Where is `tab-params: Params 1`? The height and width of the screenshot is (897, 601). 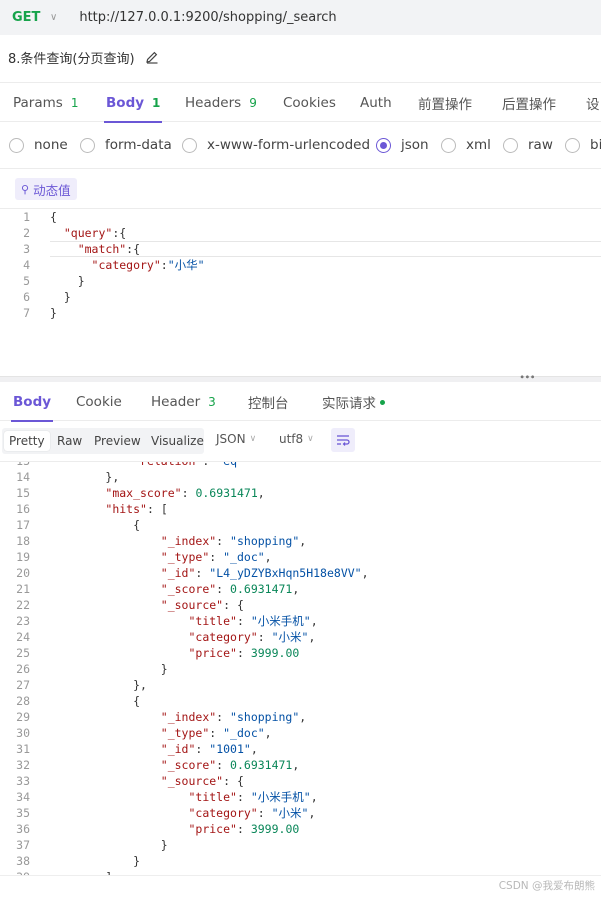 tab-params: Params 1 is located at coordinates (45, 102).